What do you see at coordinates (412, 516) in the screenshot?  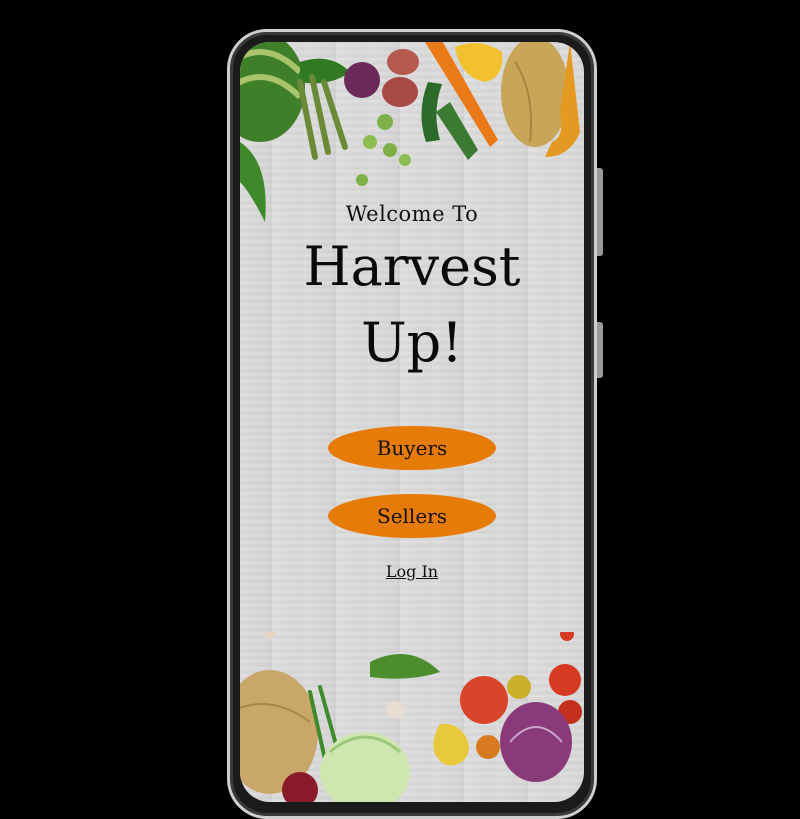 I see `sellers-button: Sellers` at bounding box center [412, 516].